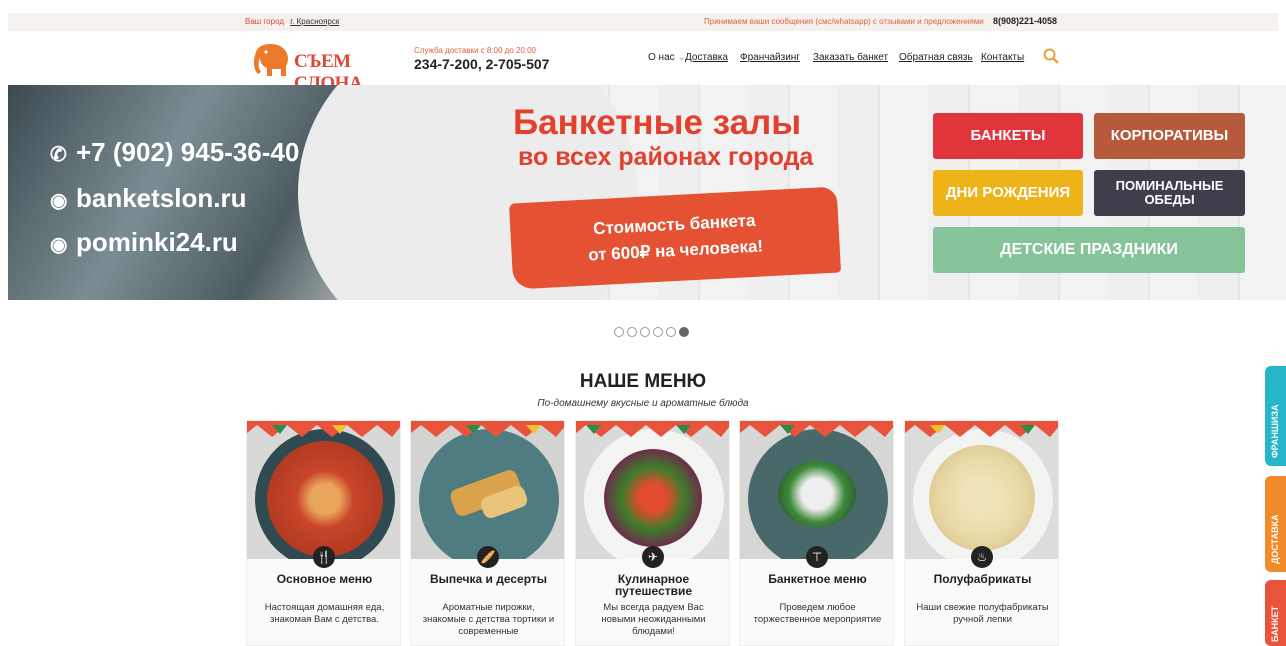 The height and width of the screenshot is (646, 1286). I want to click on card-title: Основное меню, so click(324, 579).